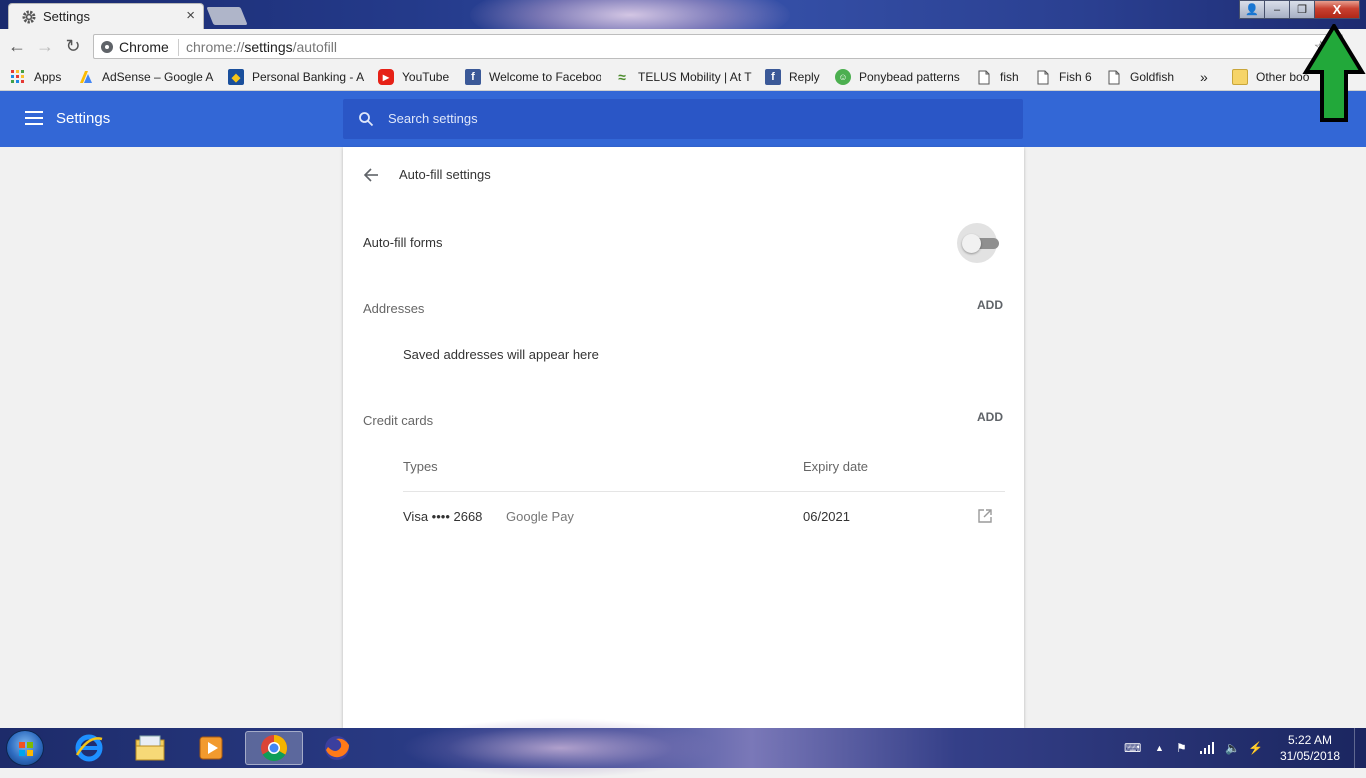  I want to click on bookmark-fish: fish, so click(997, 77).